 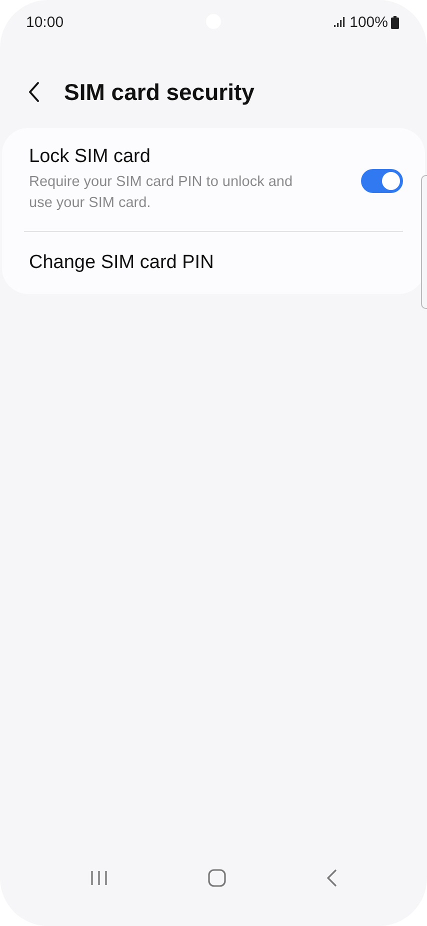 I want to click on status-time: 10:00, so click(x=45, y=22).